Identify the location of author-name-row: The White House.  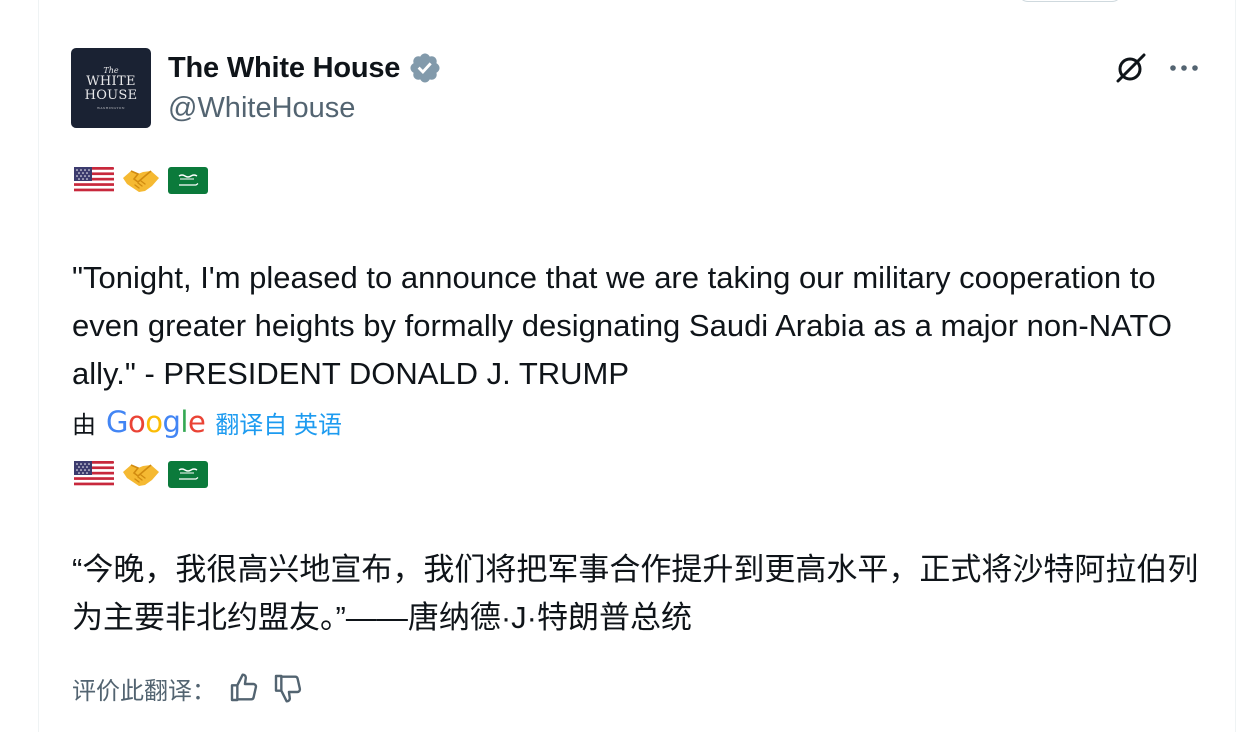
(305, 68).